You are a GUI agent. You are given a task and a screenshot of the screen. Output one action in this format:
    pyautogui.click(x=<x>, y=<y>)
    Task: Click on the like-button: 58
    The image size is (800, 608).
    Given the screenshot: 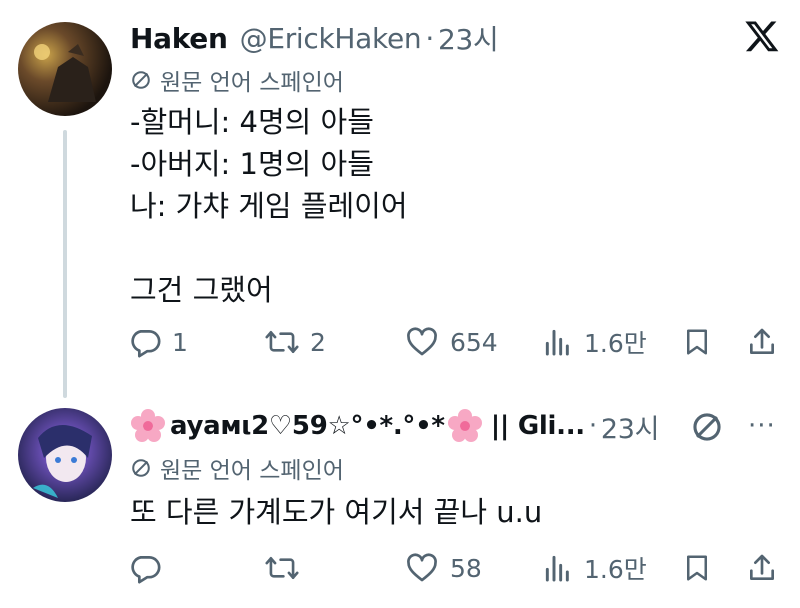 What is the action you would take?
    pyautogui.click(x=443, y=568)
    